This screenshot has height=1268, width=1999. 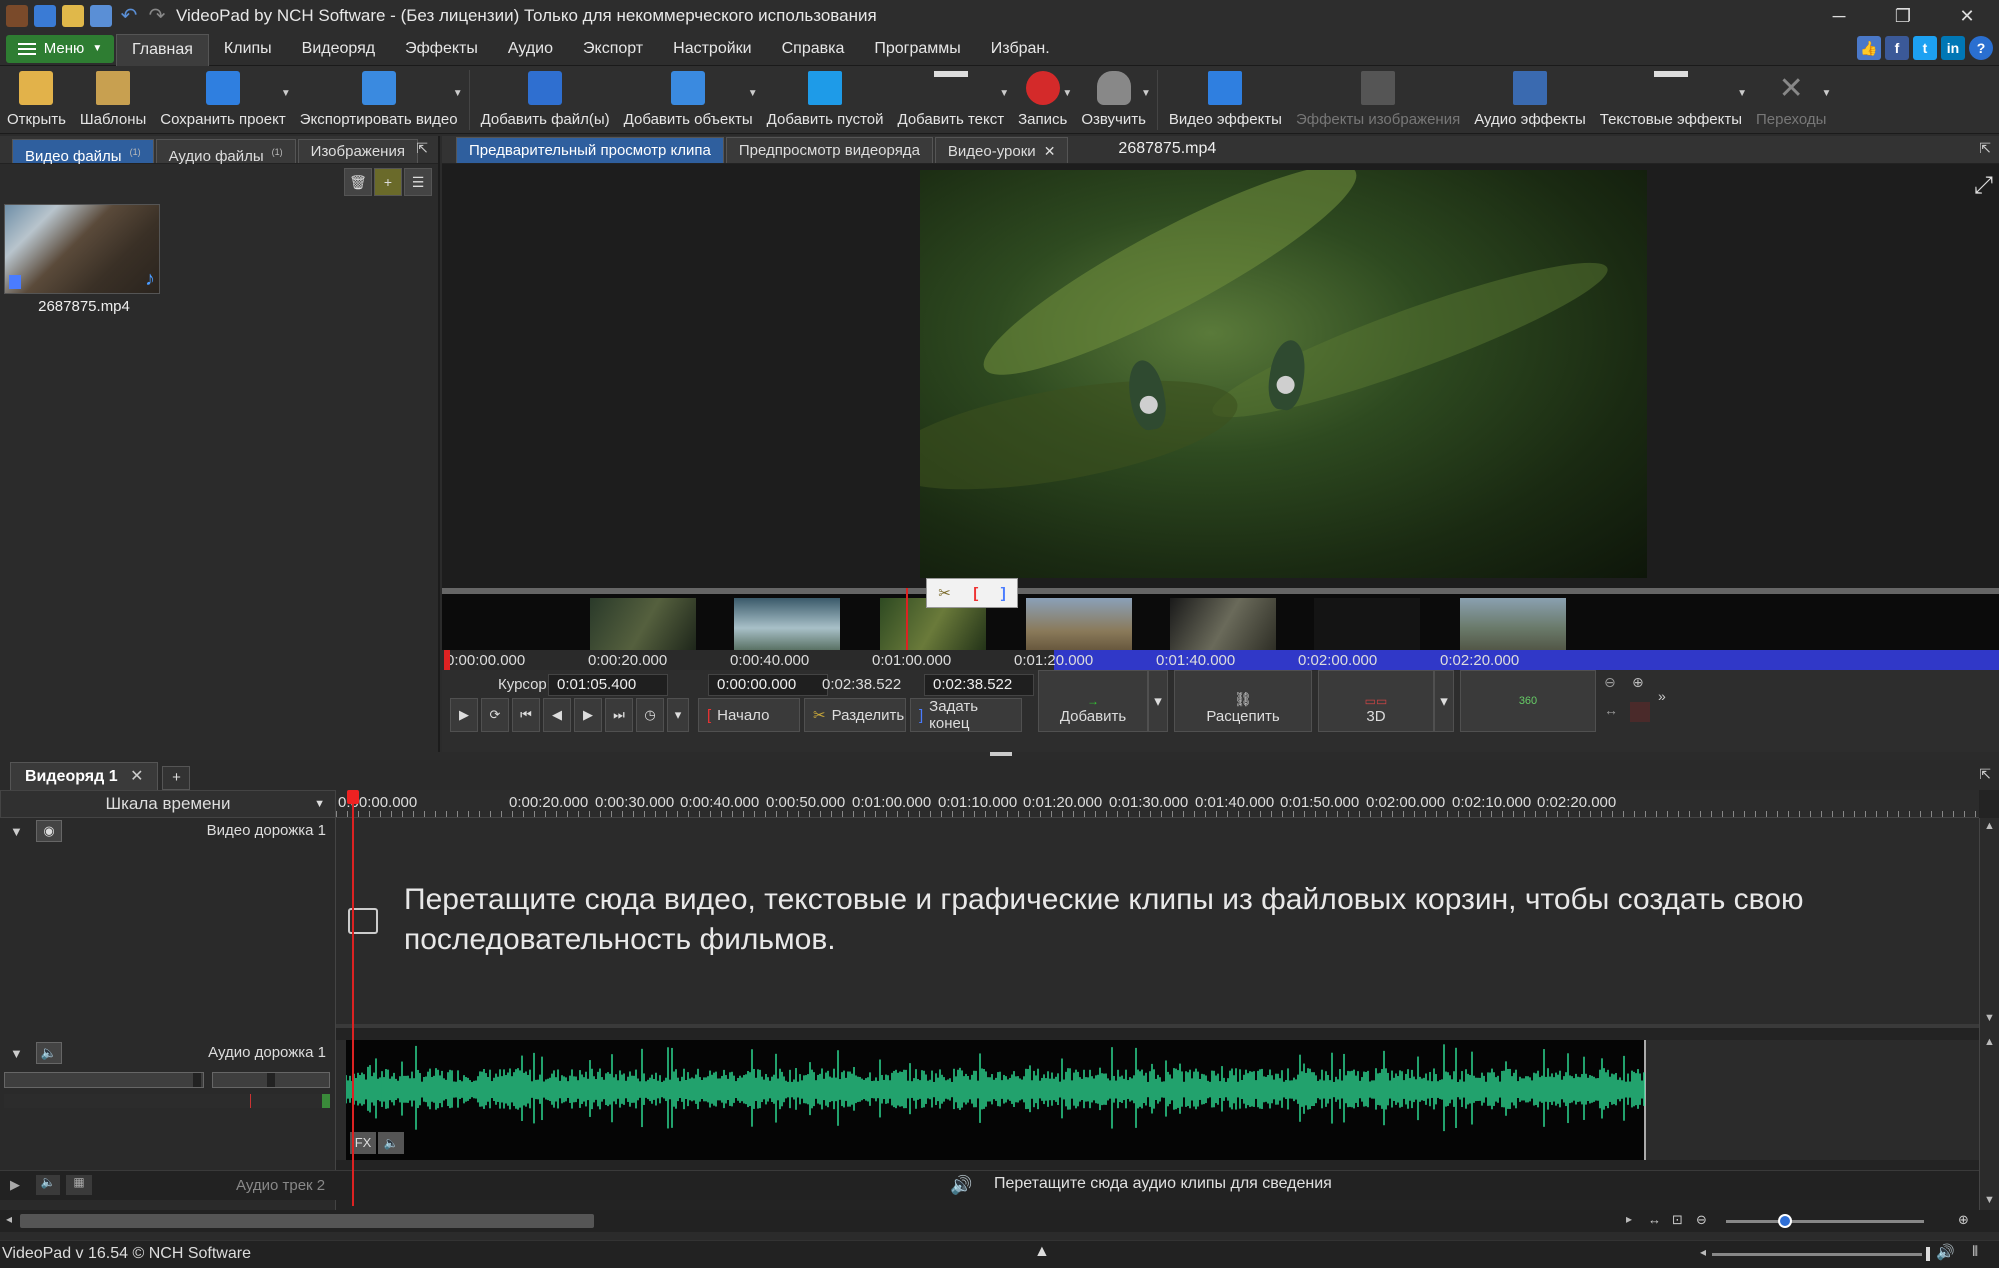 I want to click on play-icon: ▶, so click(x=464, y=715).